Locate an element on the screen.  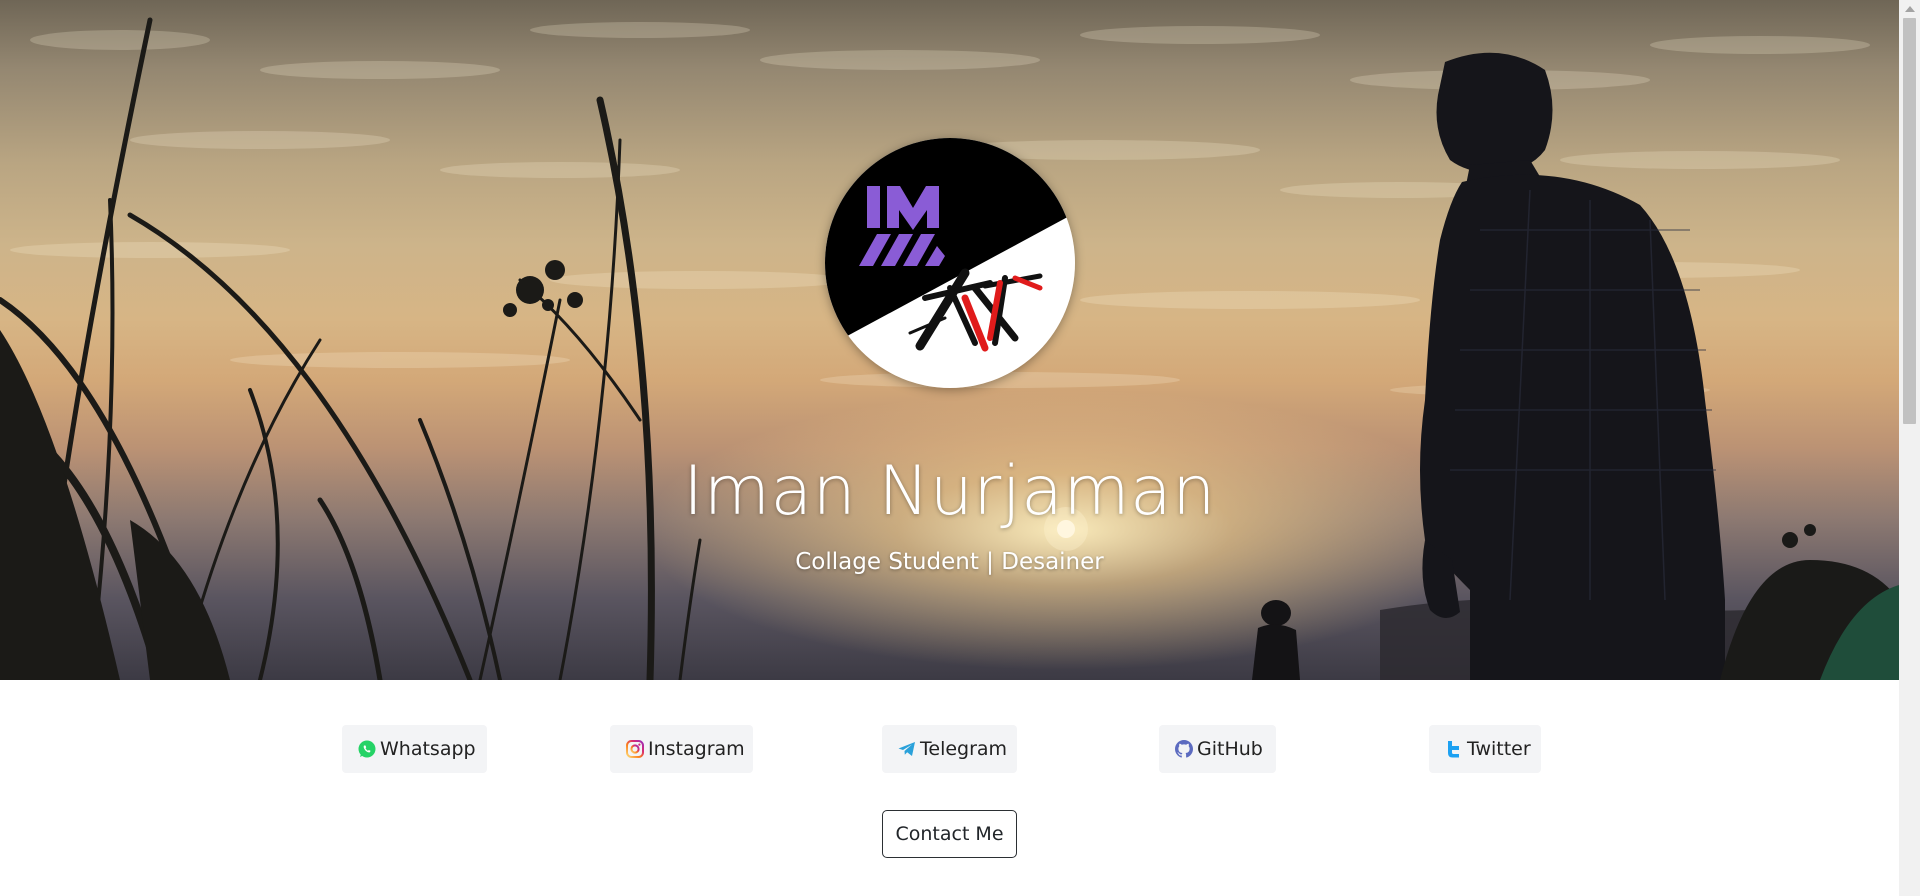
whatsapp-icon is located at coordinates (367, 749).